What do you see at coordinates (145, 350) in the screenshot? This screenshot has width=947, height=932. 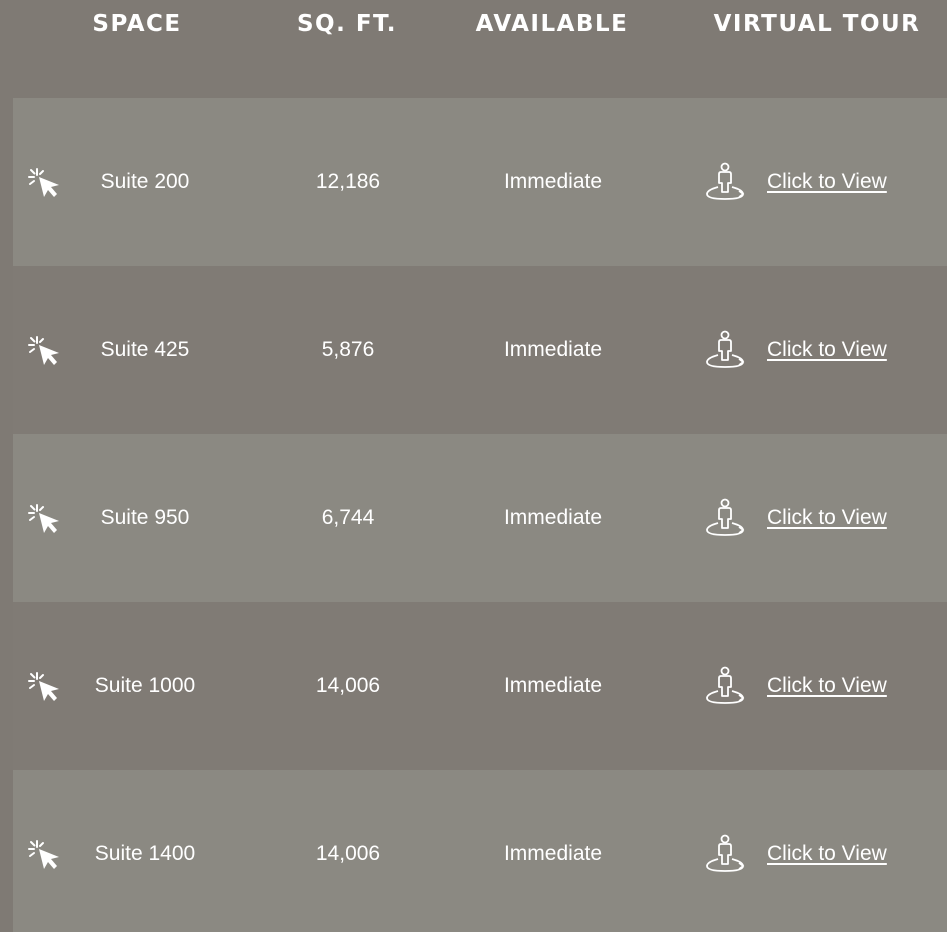 I see `space-cell: Suite 425` at bounding box center [145, 350].